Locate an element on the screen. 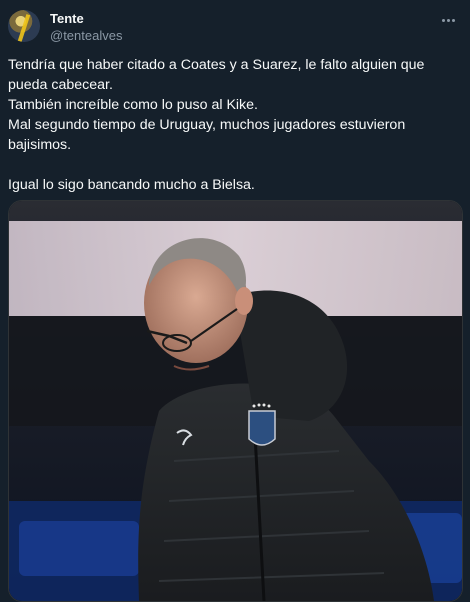  more-icon is located at coordinates (448, 20).